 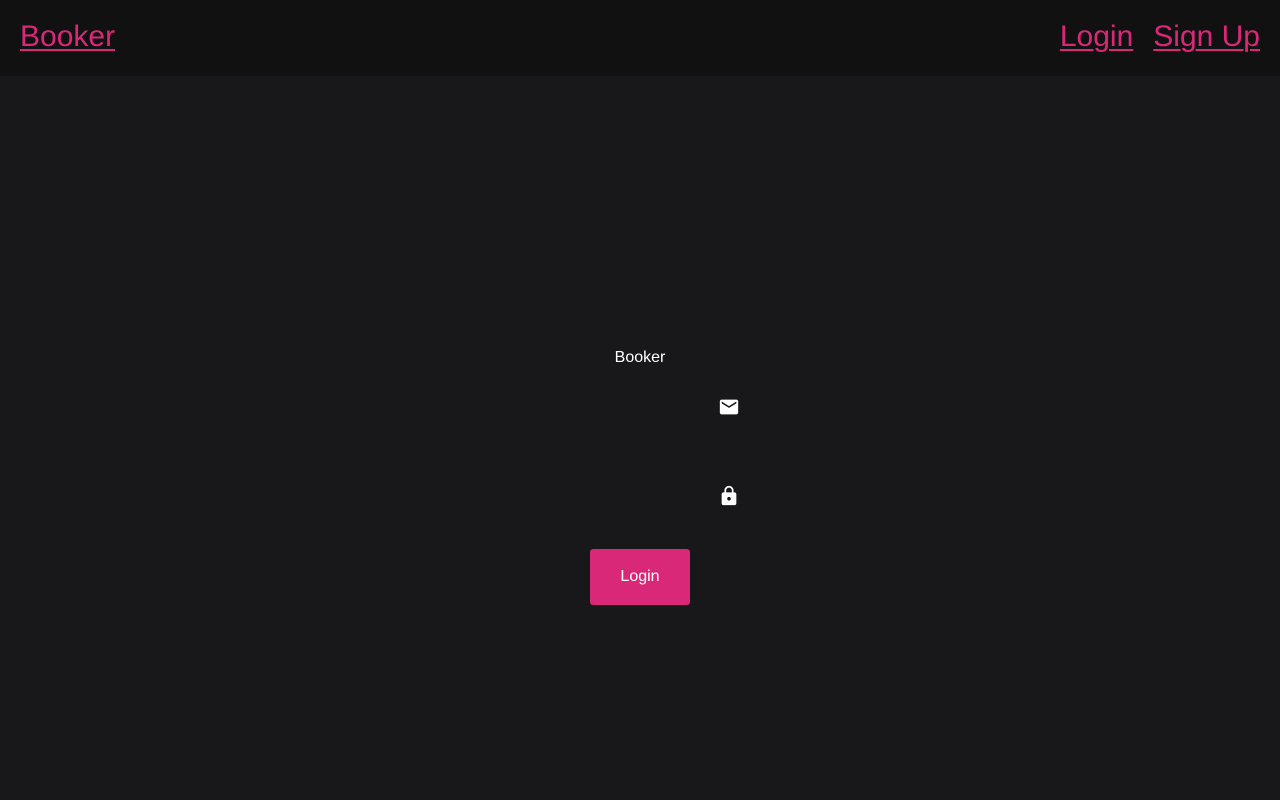 I want to click on top-navbar: Booker Login Sign Up, so click(x=640, y=38).